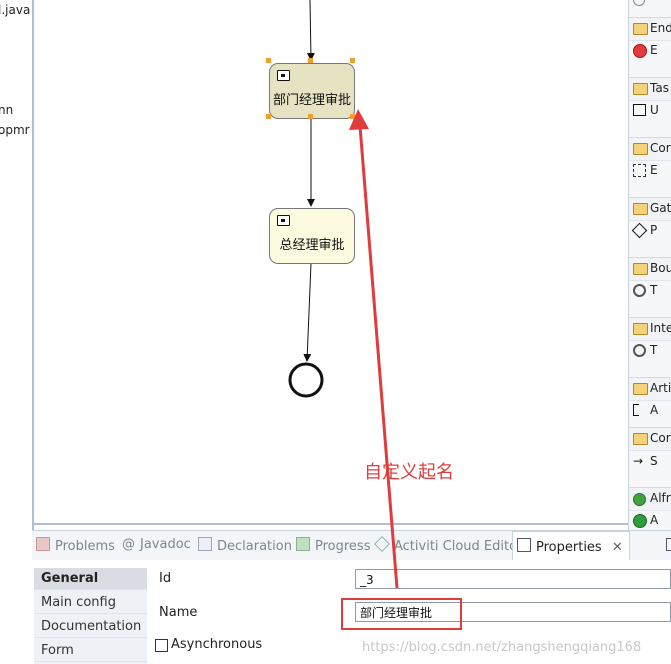  Describe the element at coordinates (374, 349) in the screenshot. I see `annotation-arrow` at that location.